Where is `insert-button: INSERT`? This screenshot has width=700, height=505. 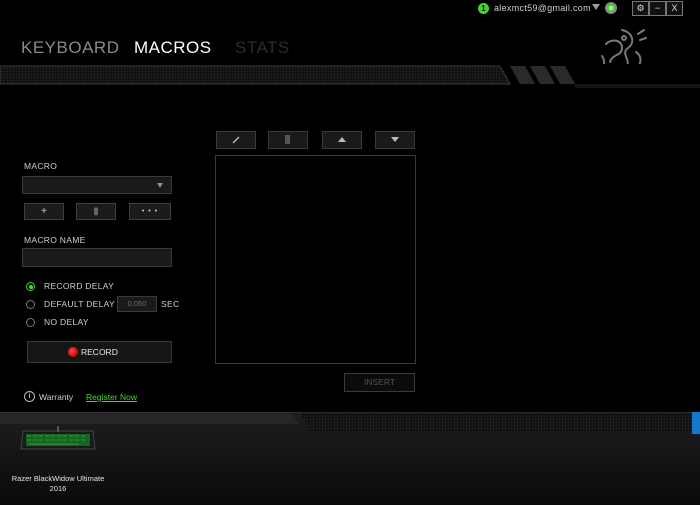
insert-button: INSERT is located at coordinates (379, 382).